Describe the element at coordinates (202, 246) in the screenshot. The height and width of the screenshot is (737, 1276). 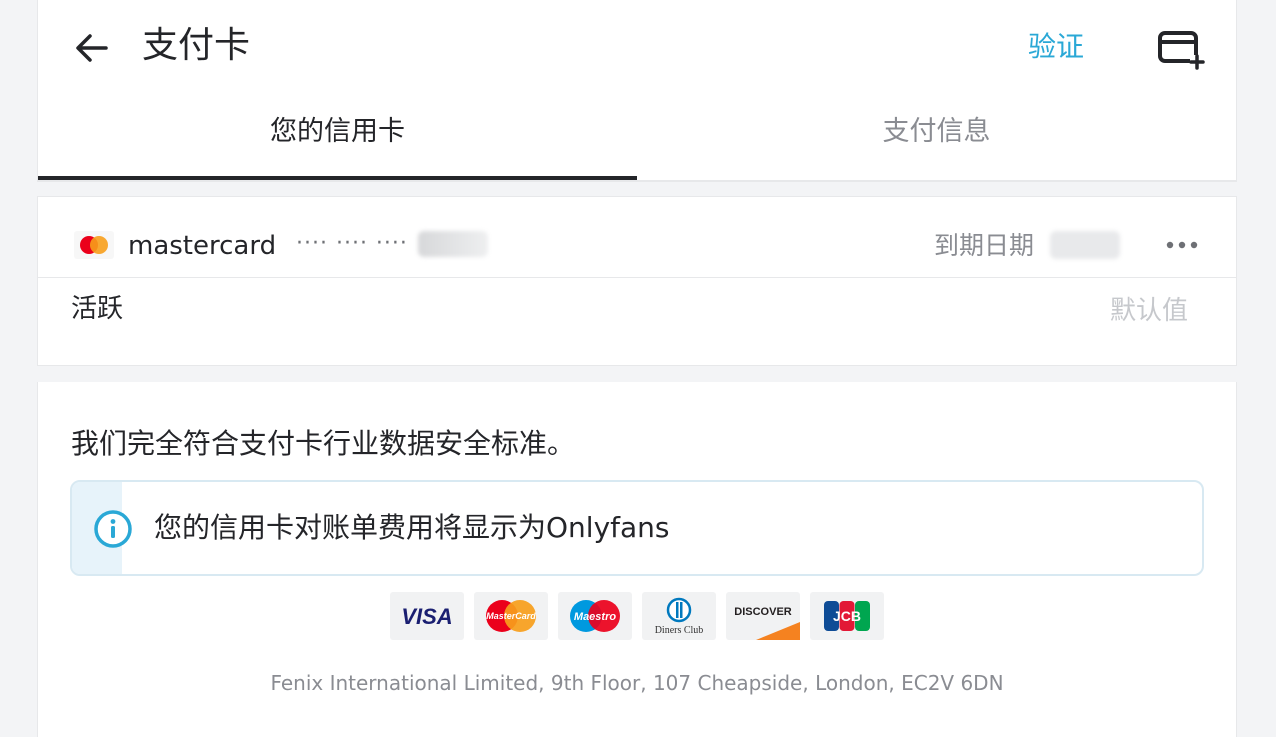
I see `card-brand: mastercard` at that location.